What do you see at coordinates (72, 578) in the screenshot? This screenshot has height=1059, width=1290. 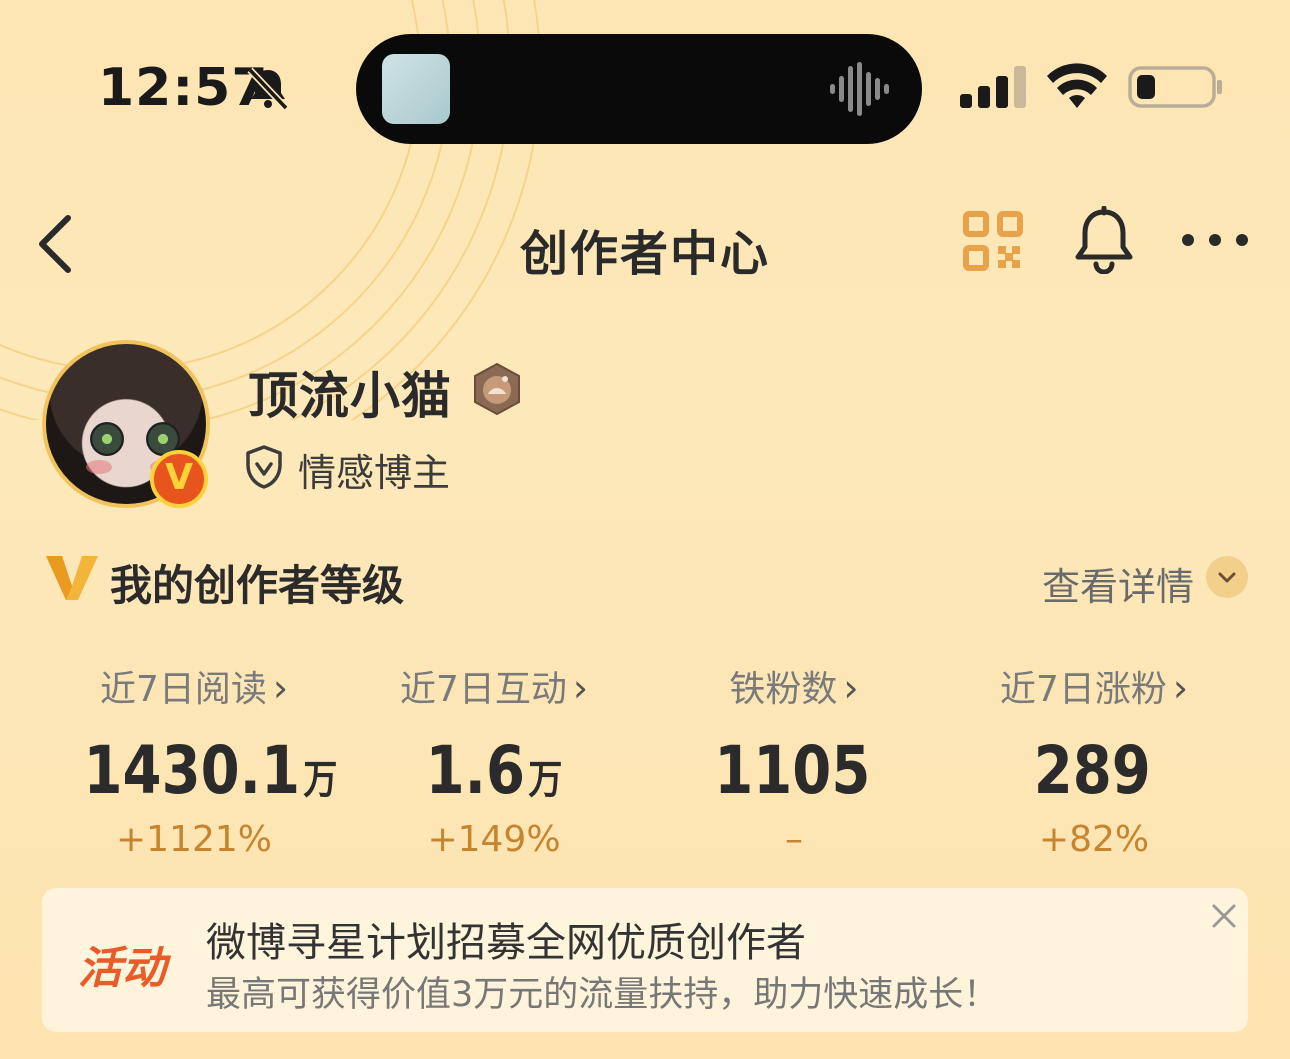 I see `creator-v-logo-icon` at bounding box center [72, 578].